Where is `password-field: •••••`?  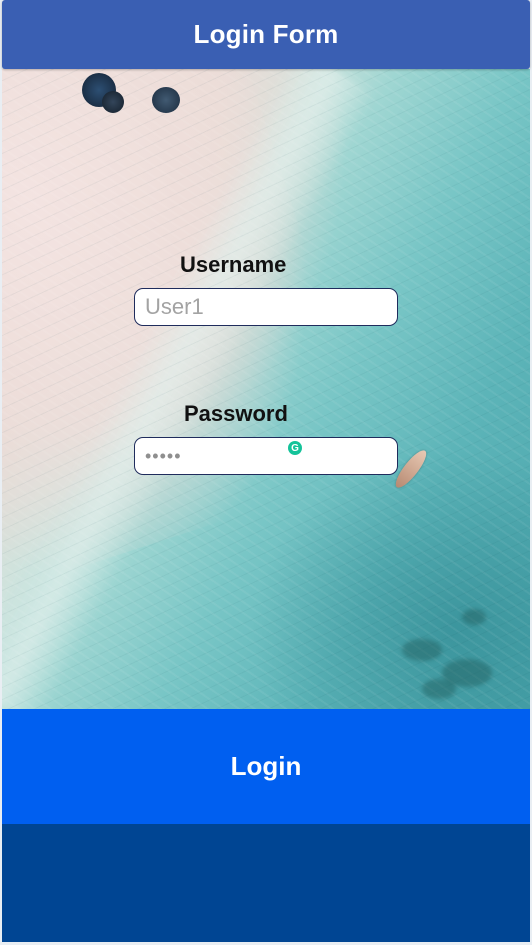 password-field: ••••• is located at coordinates (266, 456).